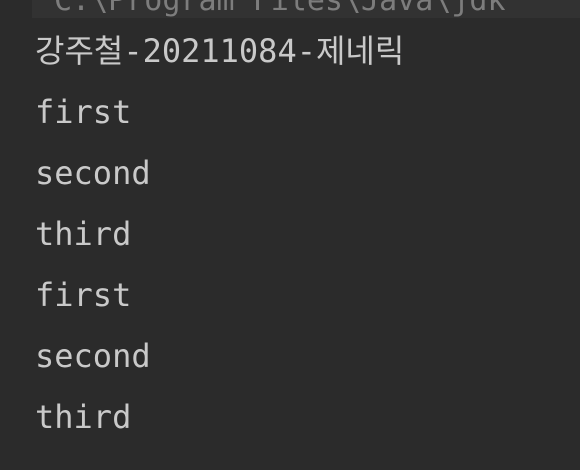 Image resolution: width=580 pixels, height=470 pixels. What do you see at coordinates (220, 51) in the screenshot?
I see `output-line: 강주철-20211084-제네릭` at bounding box center [220, 51].